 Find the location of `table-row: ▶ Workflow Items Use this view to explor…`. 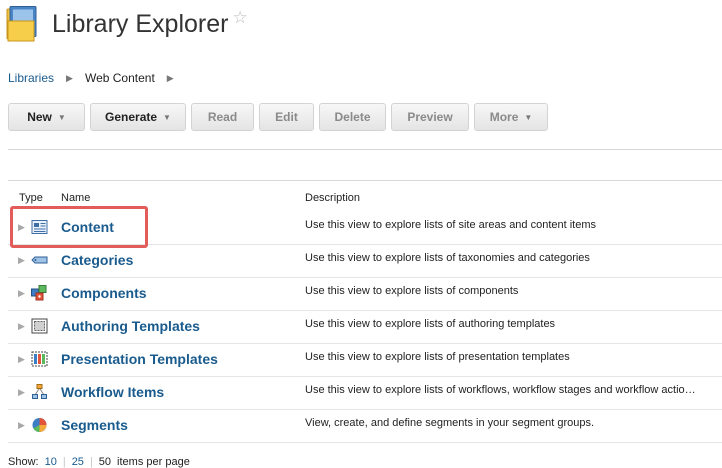

table-row: ▶ Workflow Items Use this view to explor… is located at coordinates (365, 393).